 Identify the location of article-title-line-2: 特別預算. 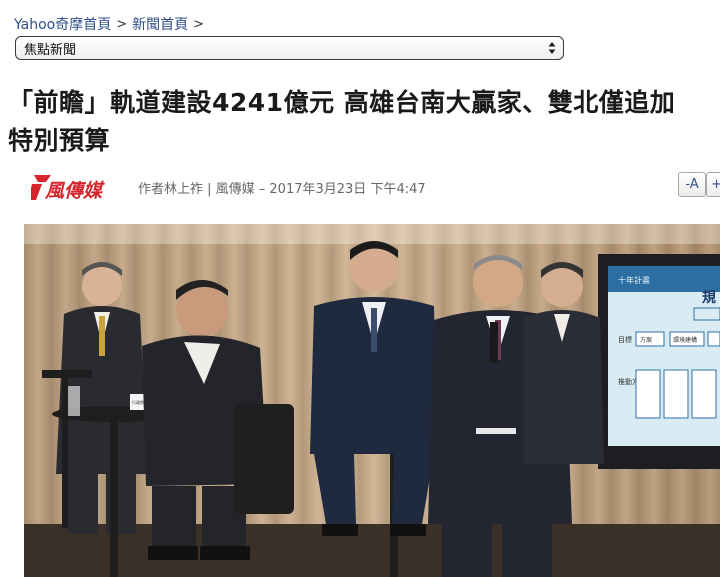
(59, 140).